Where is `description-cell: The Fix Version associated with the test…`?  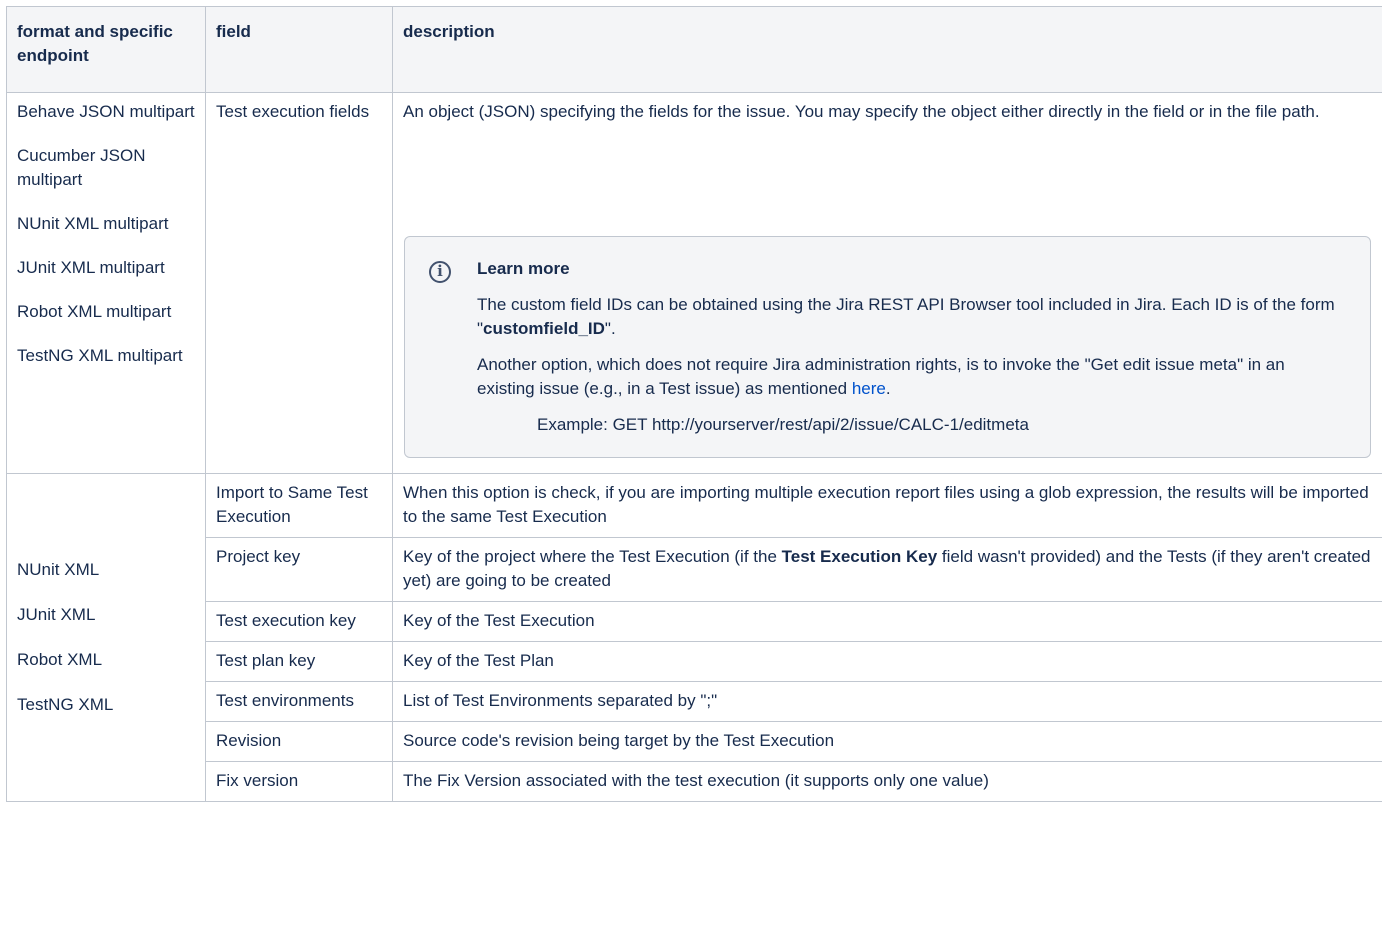 description-cell: The Fix Version associated with the test… is located at coordinates (887, 781).